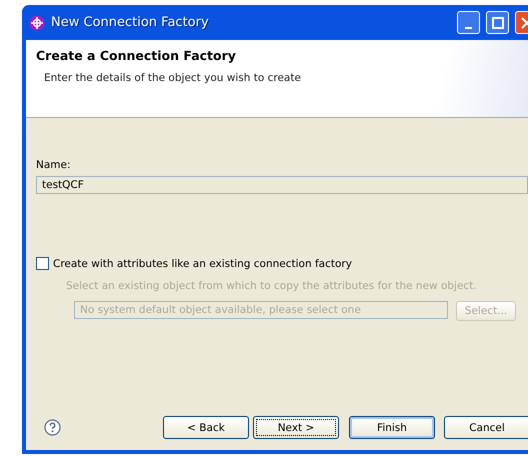 This screenshot has width=528, height=456. What do you see at coordinates (173, 78) in the screenshot?
I see `page-description: Enter the details of the object you wish to create` at bounding box center [173, 78].